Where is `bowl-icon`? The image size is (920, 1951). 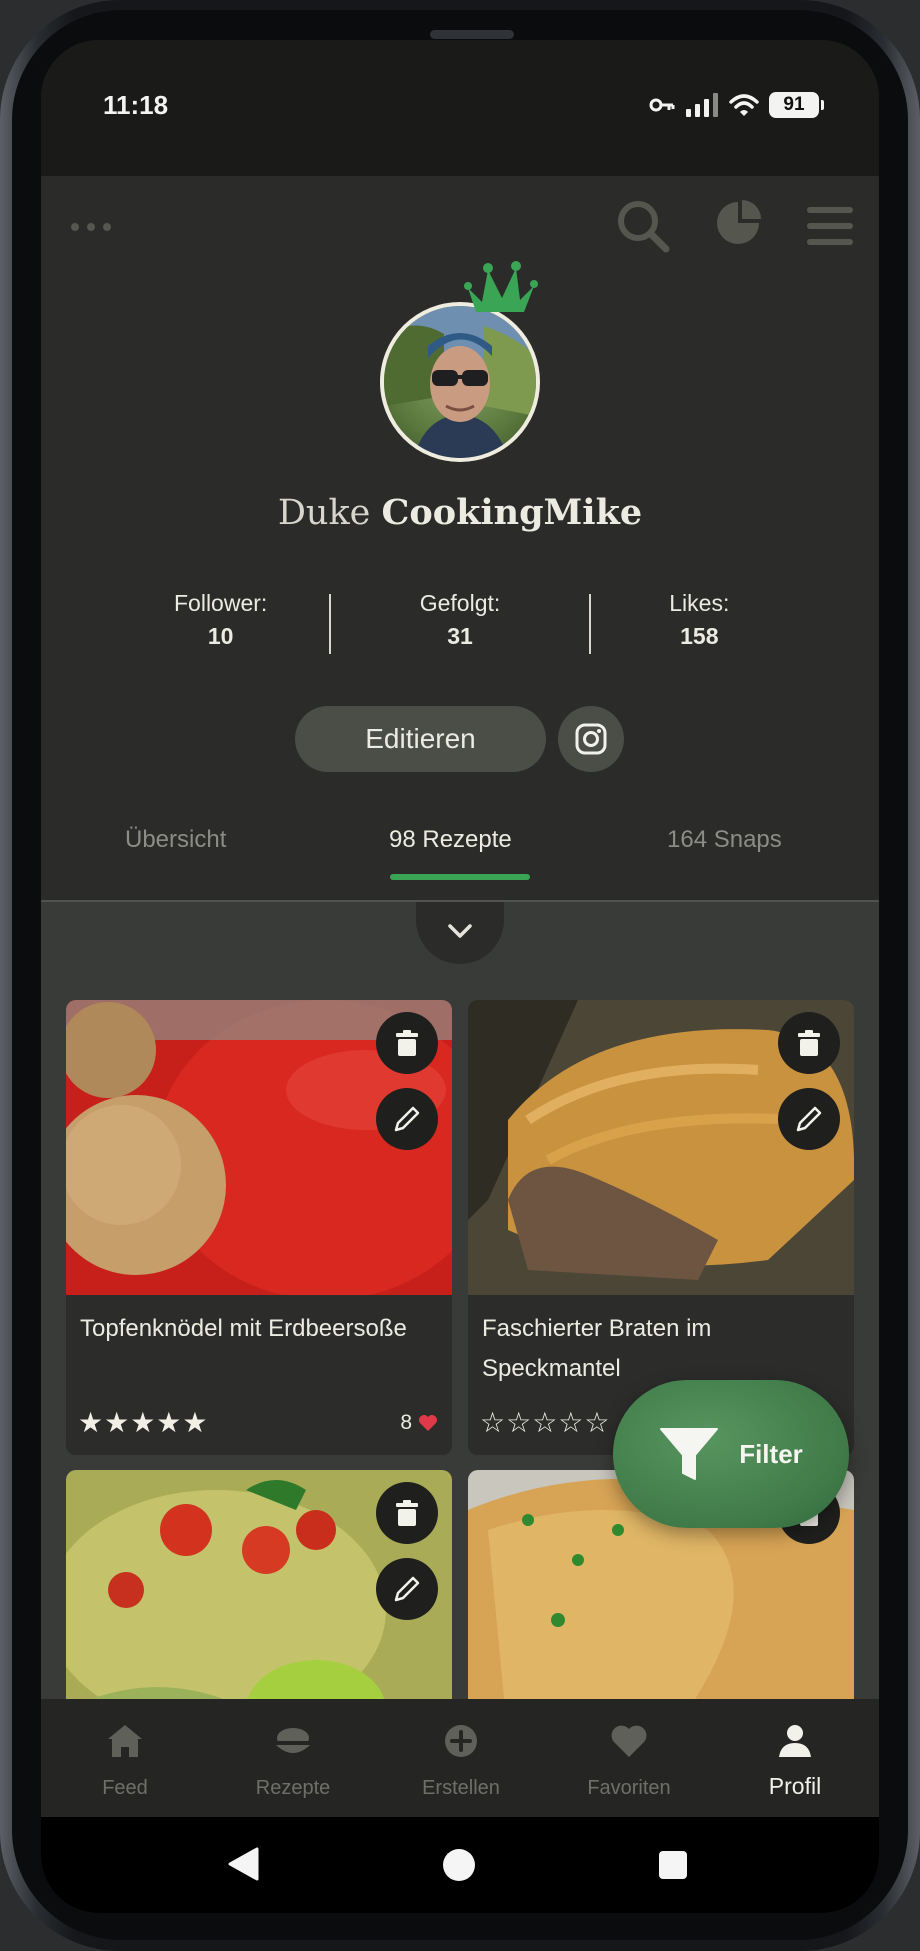
bowl-icon is located at coordinates (293, 1740).